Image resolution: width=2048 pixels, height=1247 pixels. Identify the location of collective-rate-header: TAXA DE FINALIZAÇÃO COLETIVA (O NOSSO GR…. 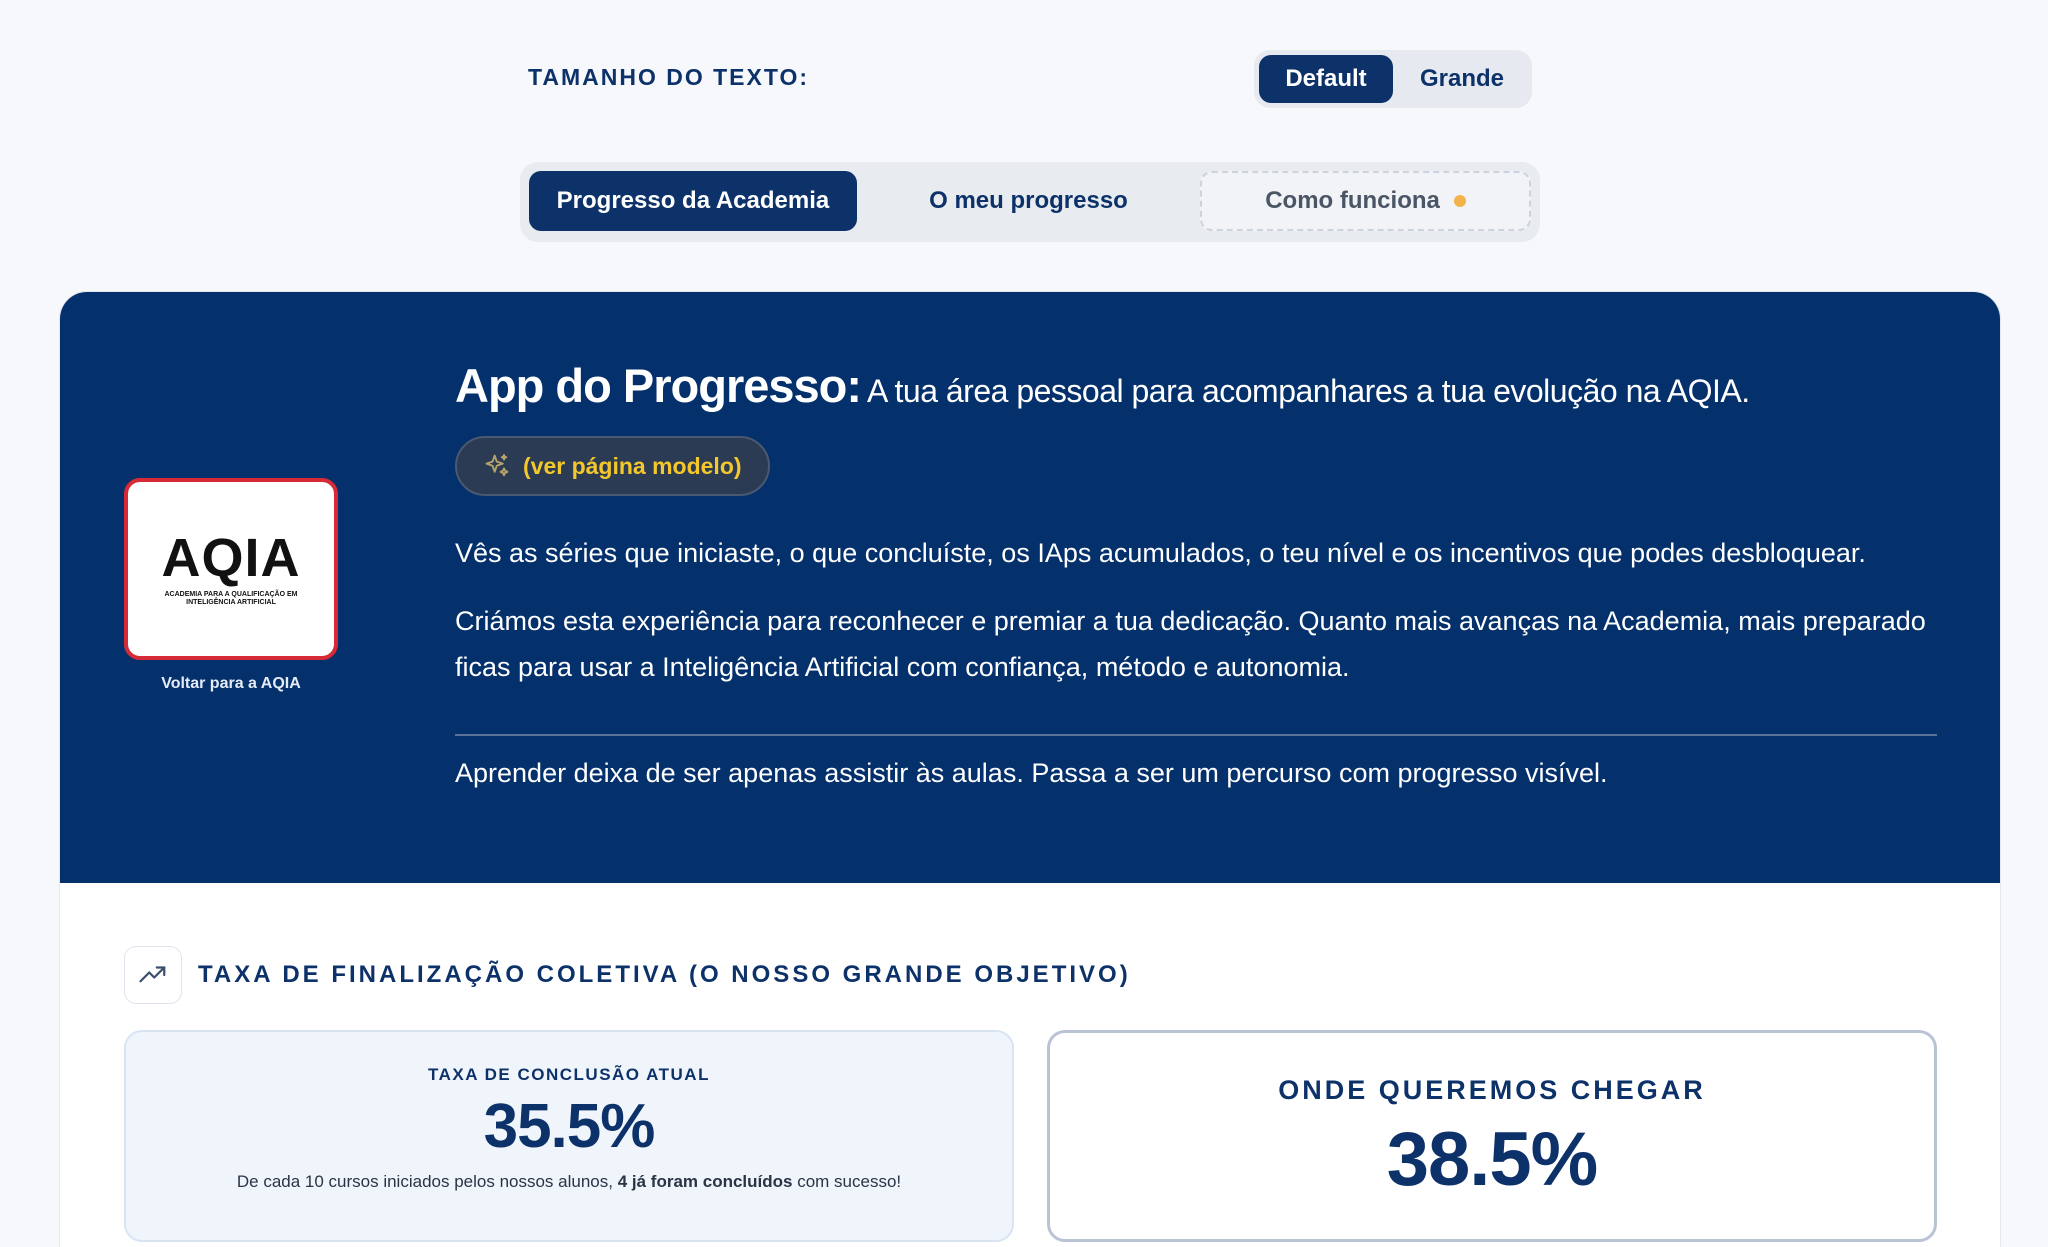
(627, 975).